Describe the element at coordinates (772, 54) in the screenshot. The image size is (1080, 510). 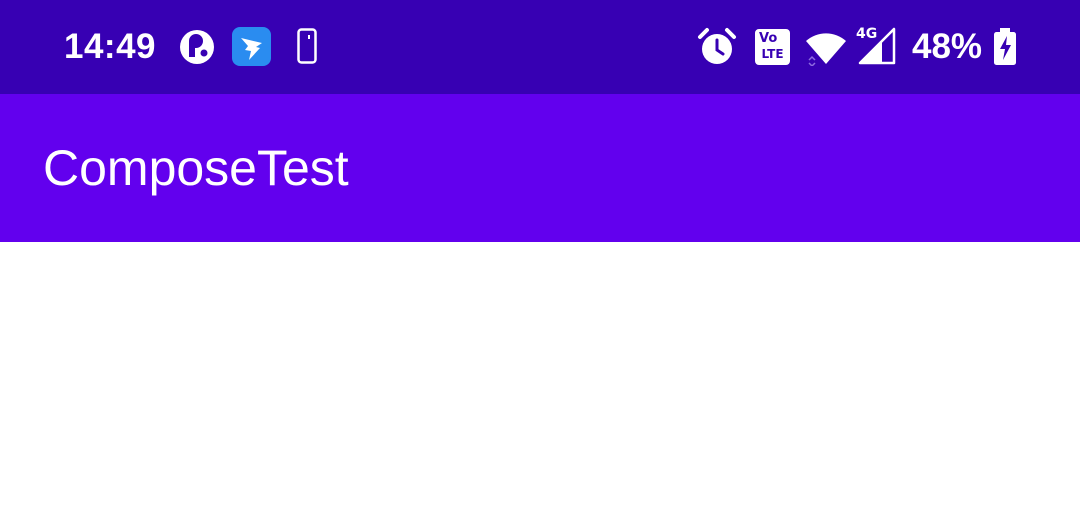
I see `volte-label-bottom: LTE` at that location.